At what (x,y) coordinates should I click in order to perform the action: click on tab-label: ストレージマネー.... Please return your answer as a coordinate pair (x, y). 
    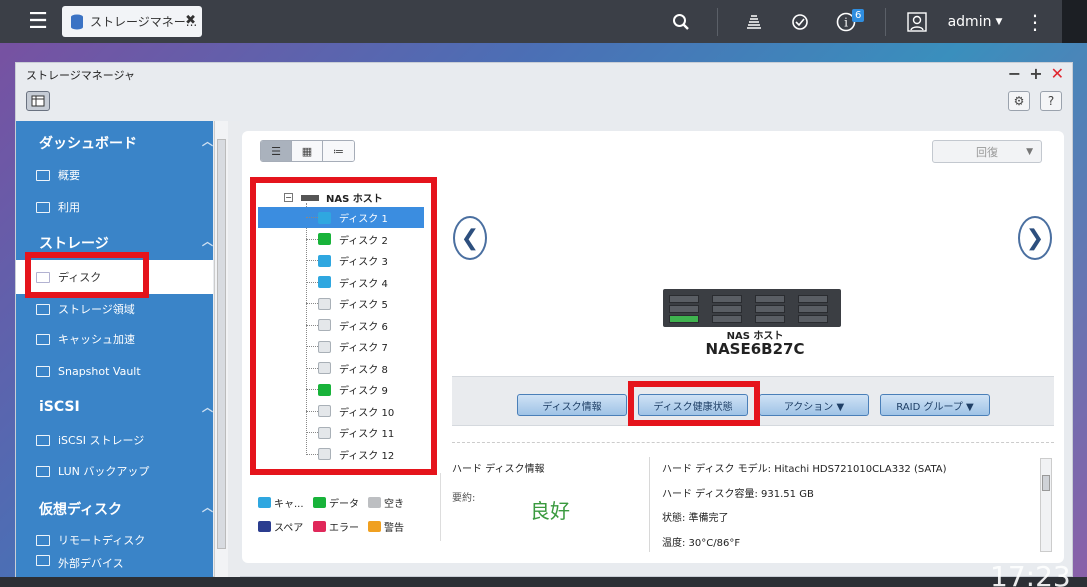
    Looking at the image, I should click on (144, 22).